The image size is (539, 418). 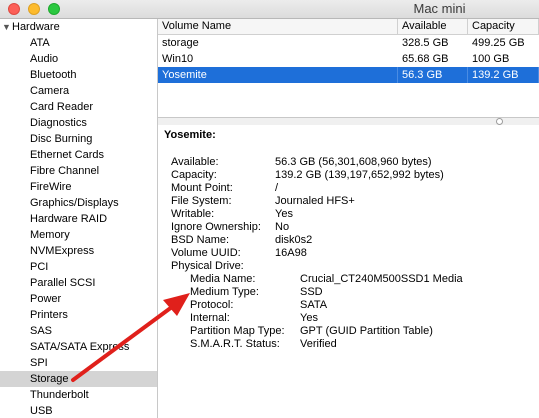 I want to click on detail-value: Journaled HFS+, so click(x=315, y=201).